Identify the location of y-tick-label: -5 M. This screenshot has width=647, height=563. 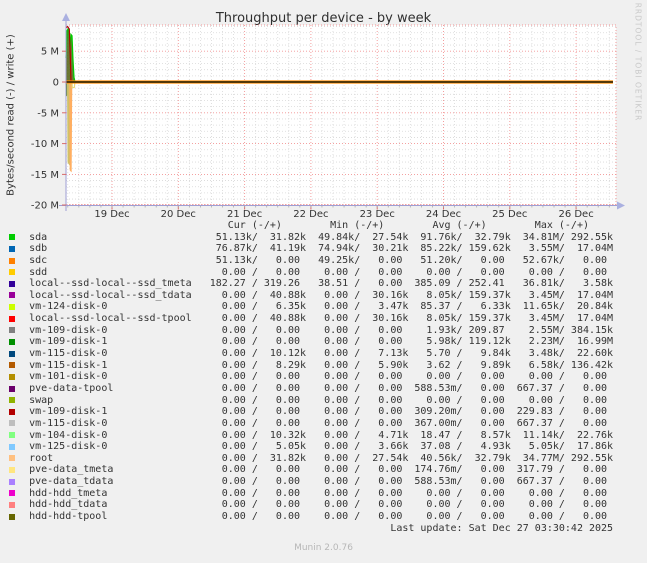
(48, 113).